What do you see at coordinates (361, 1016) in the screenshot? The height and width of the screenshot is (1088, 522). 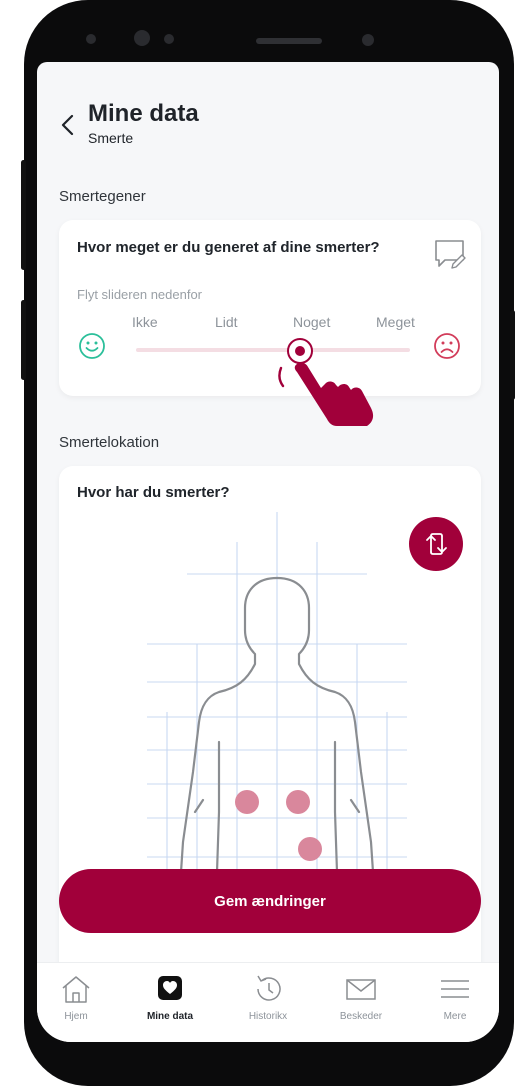 I see `nav-label-beskeder: Beskeder` at bounding box center [361, 1016].